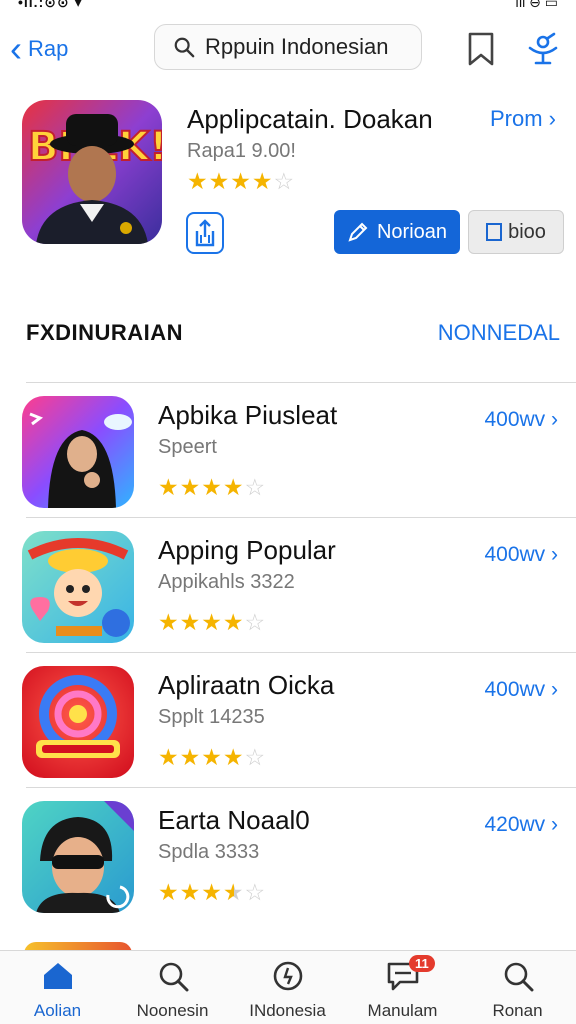 This screenshot has height=1024, width=576. What do you see at coordinates (92, 172) in the screenshot?
I see `featured-app-icon: BRZK!` at bounding box center [92, 172].